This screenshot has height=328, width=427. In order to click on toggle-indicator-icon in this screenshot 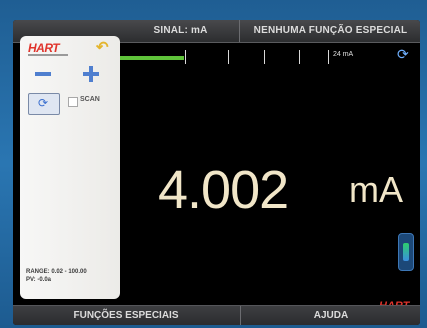, I will do `click(406, 252)`.